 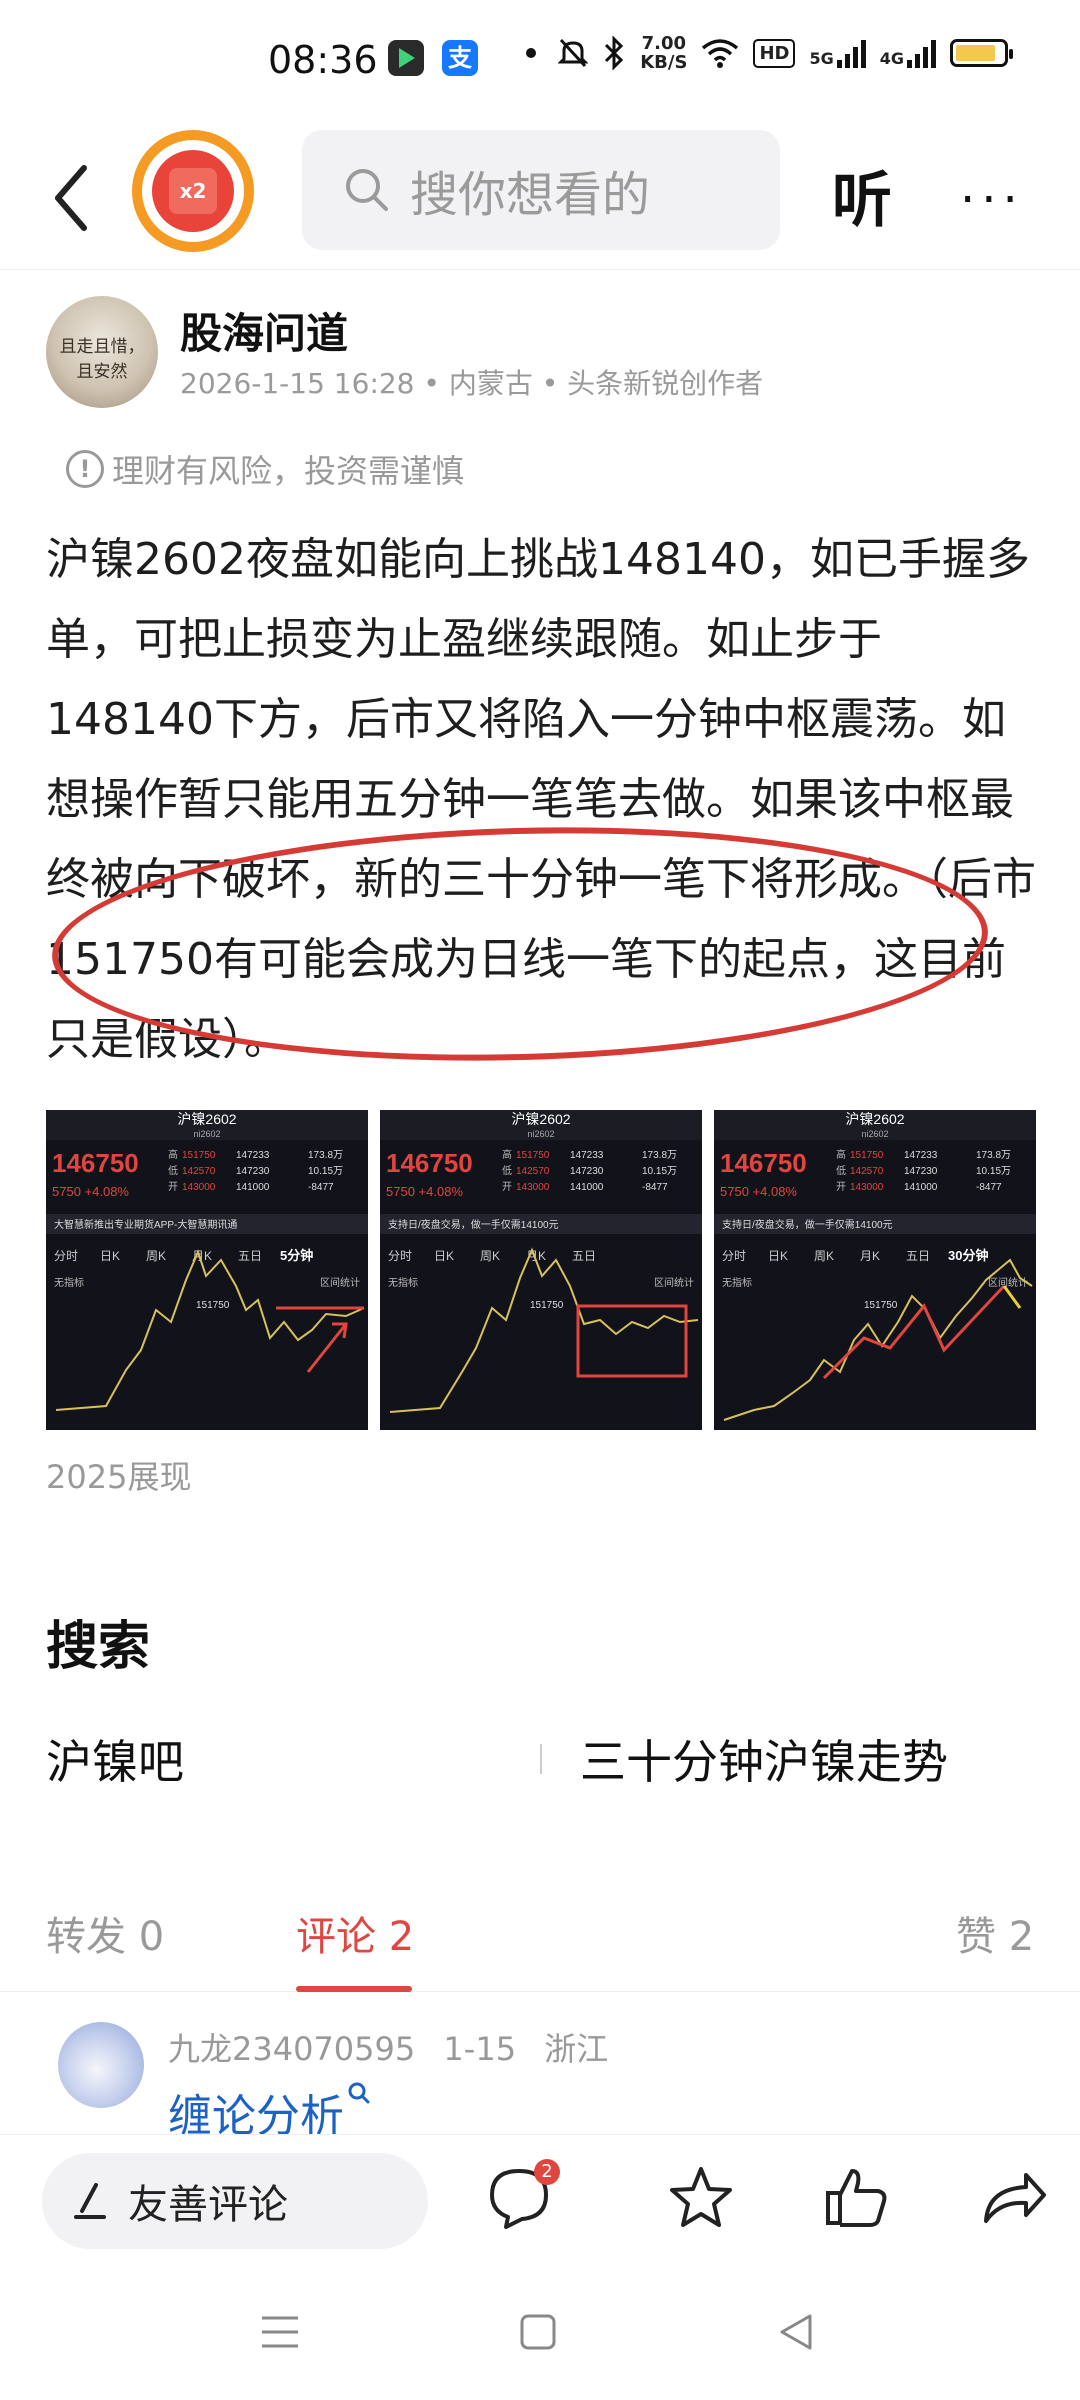 What do you see at coordinates (614, 53) in the screenshot?
I see `bluetooth-icon` at bounding box center [614, 53].